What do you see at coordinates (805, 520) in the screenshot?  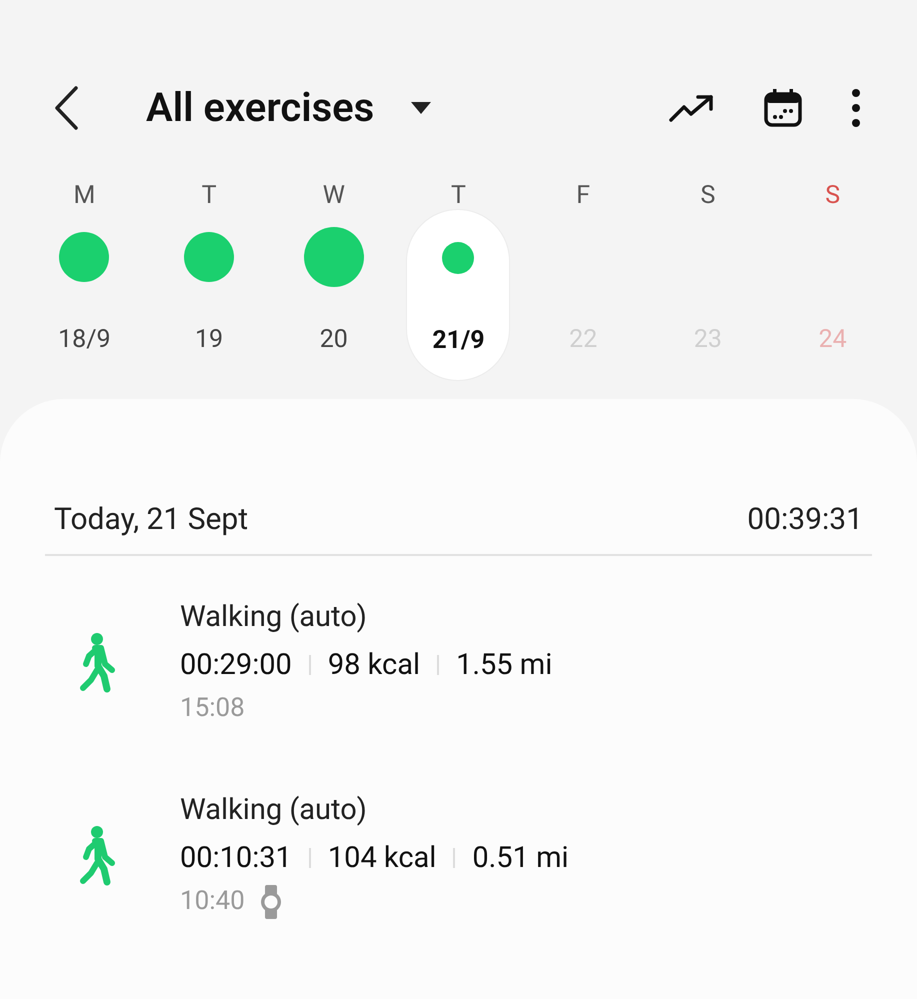 I see `day-total-duration: 00:39:31` at bounding box center [805, 520].